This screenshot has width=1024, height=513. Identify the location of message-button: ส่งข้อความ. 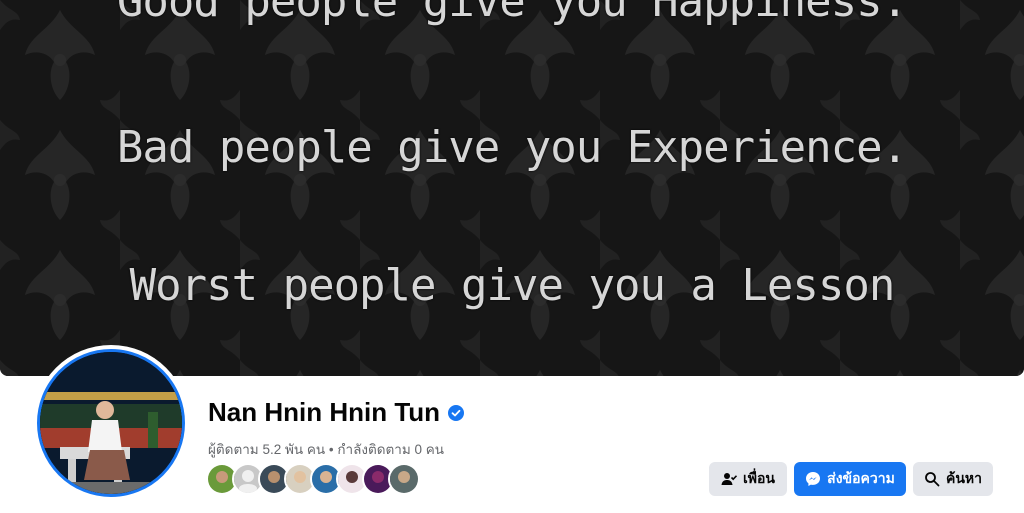
(850, 479).